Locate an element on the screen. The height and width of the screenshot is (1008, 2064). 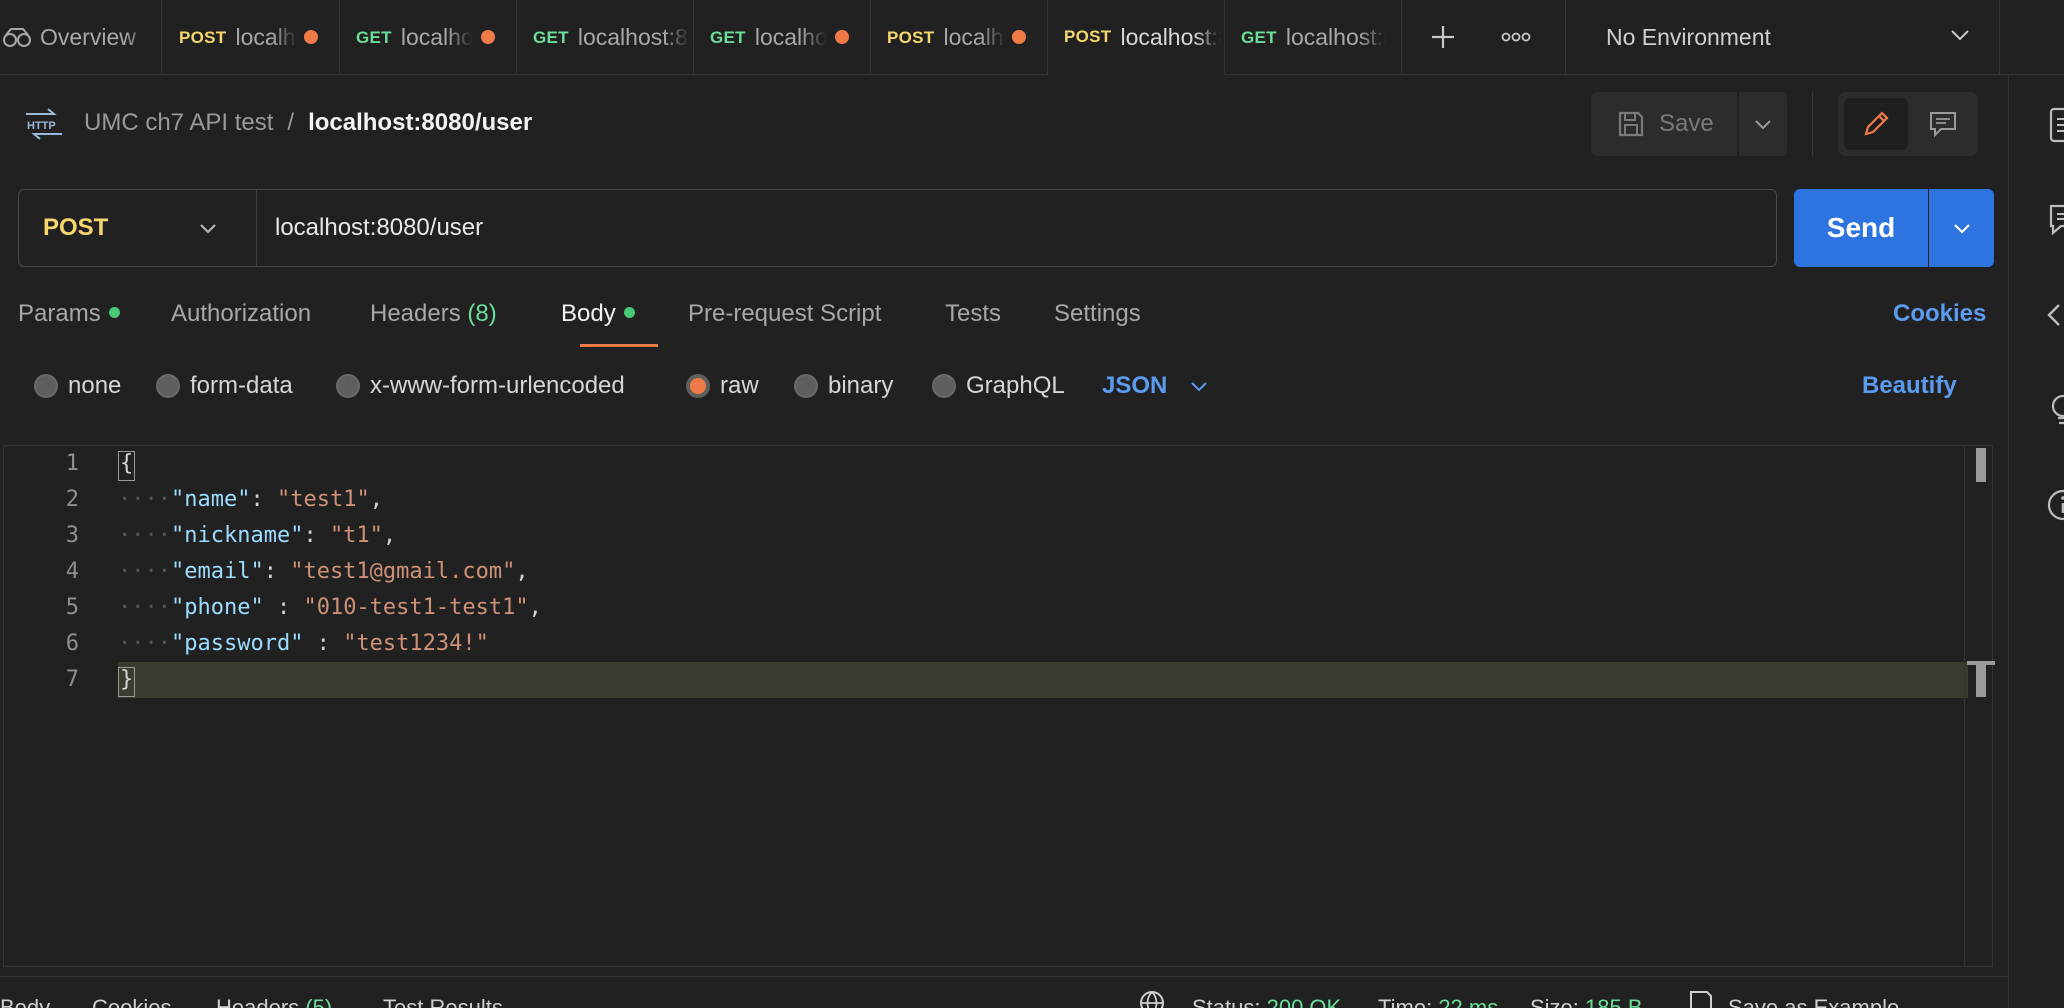
tab-settings-label: Settings is located at coordinates (1097, 313).